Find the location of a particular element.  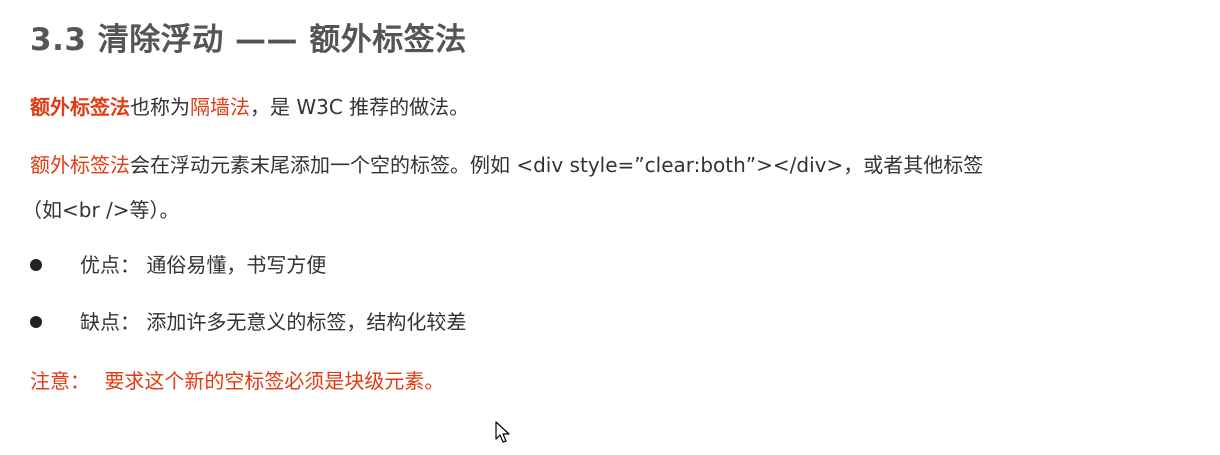

page-title: 3.3 清除浮动 —— 额外标签法 is located at coordinates (248, 40).